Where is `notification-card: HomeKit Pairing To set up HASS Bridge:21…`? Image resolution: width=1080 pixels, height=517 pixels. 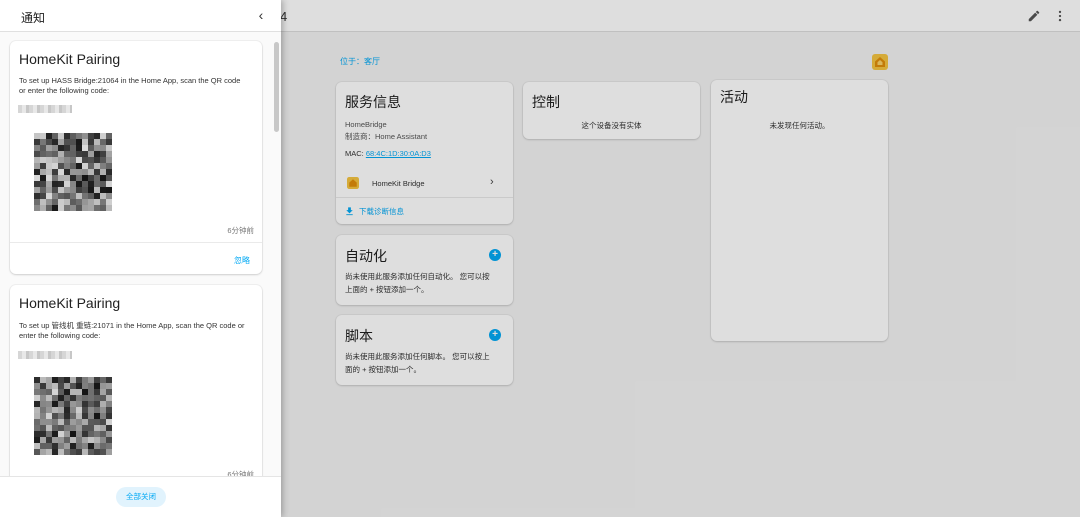
notification-card: HomeKit Pairing To set up HASS Bridge:21… is located at coordinates (136, 157).